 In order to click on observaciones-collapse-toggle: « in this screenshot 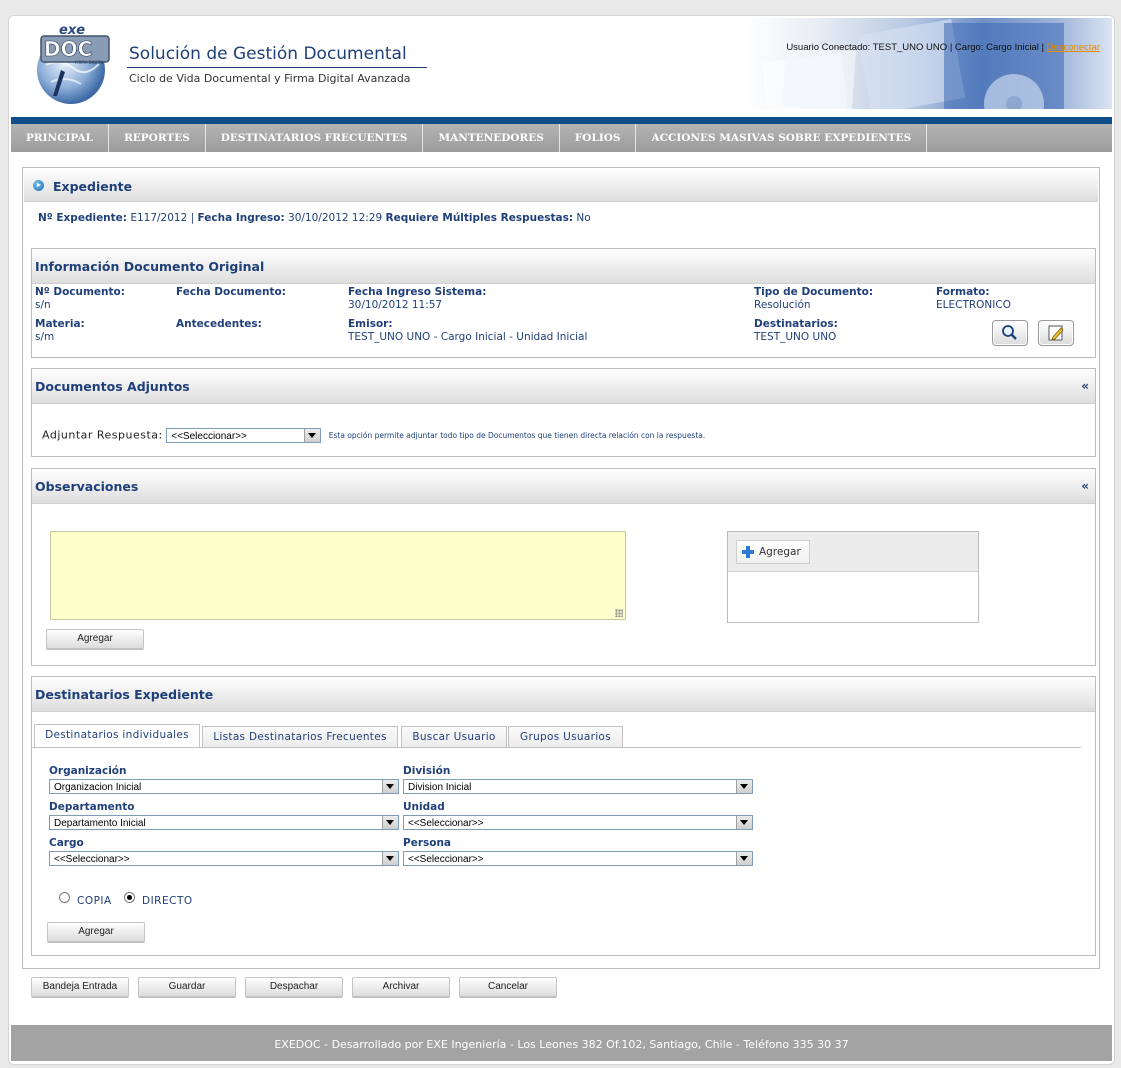, I will do `click(1085, 486)`.